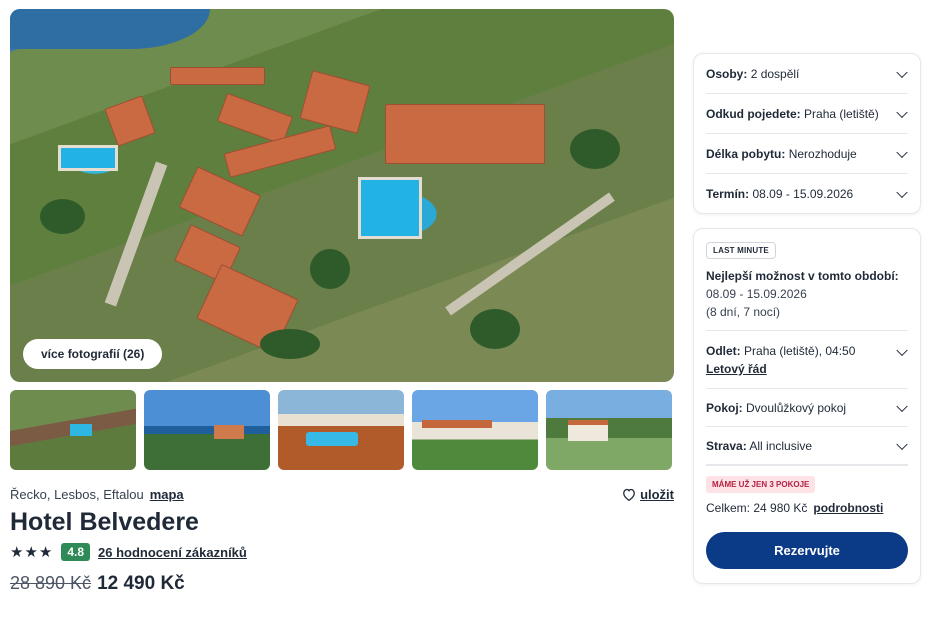  I want to click on room-select: Pokoj: Dvoulůžkový pokoj, so click(807, 408).